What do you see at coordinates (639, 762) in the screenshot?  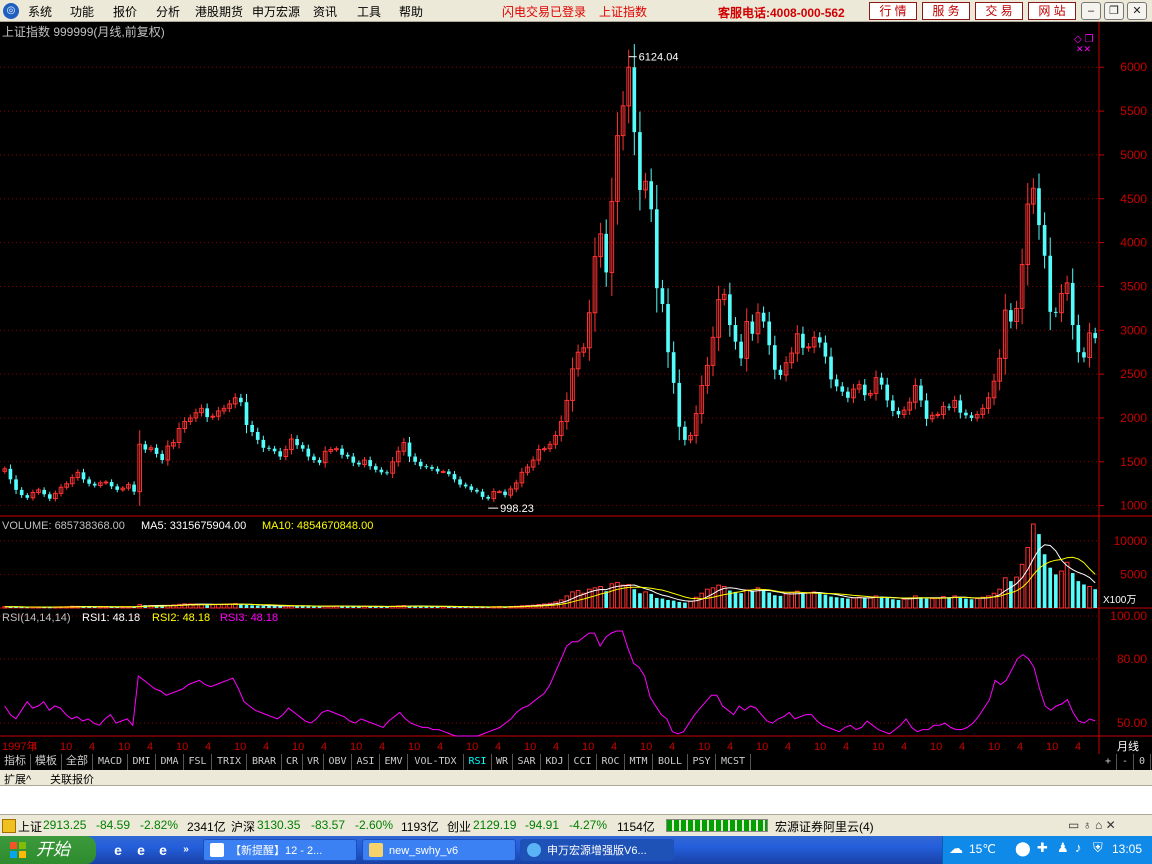 I see `tab-mtm: MTM` at bounding box center [639, 762].